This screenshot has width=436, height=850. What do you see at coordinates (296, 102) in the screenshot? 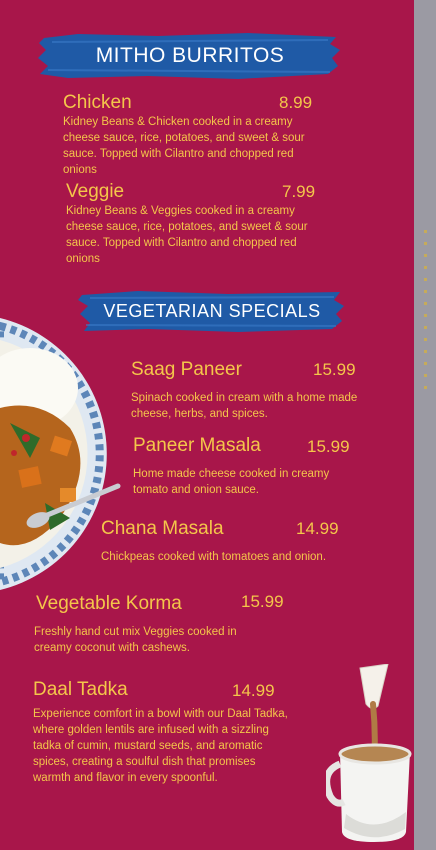
I see `item-price: 8.99` at bounding box center [296, 102].